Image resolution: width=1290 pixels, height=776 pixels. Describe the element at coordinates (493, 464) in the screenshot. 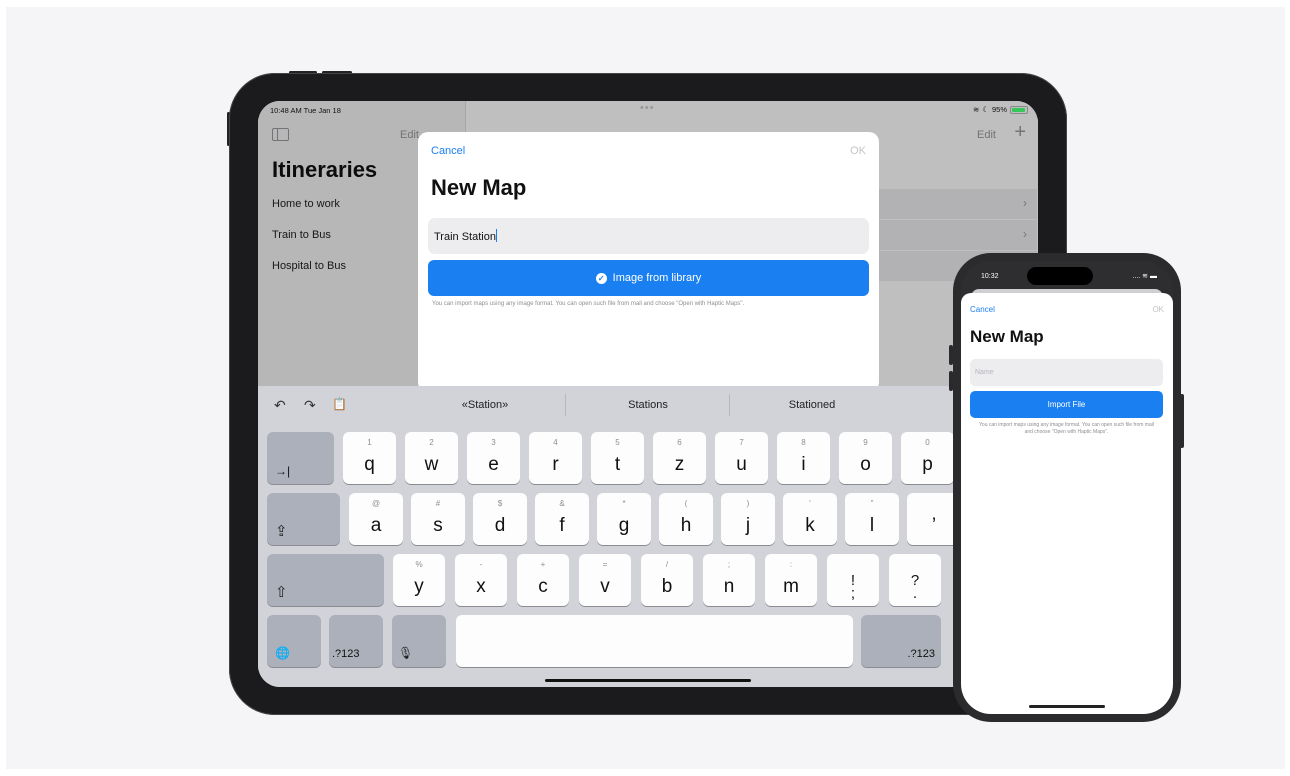

I see `key-main-char: e` at that location.